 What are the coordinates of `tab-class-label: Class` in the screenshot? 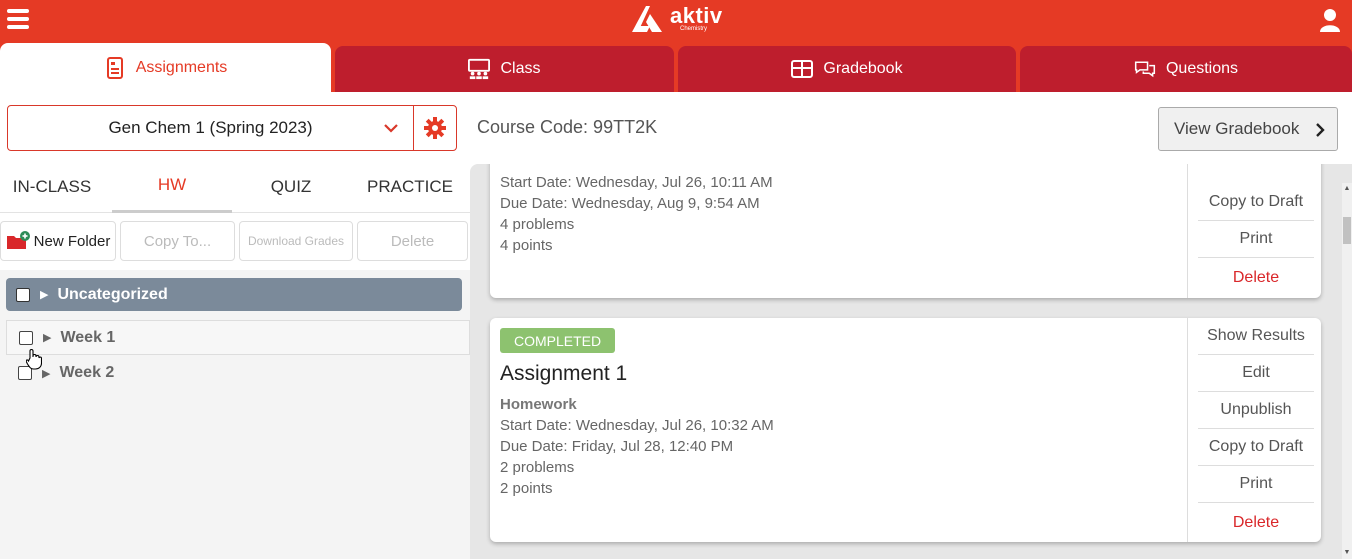 It's located at (520, 68).